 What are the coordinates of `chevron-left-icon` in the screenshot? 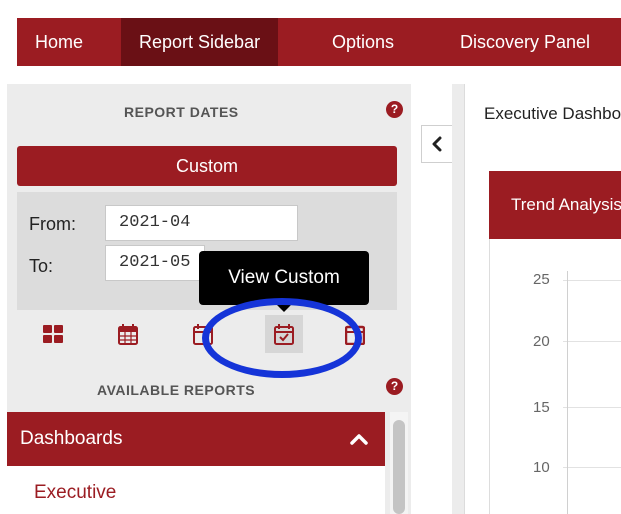 It's located at (437, 144).